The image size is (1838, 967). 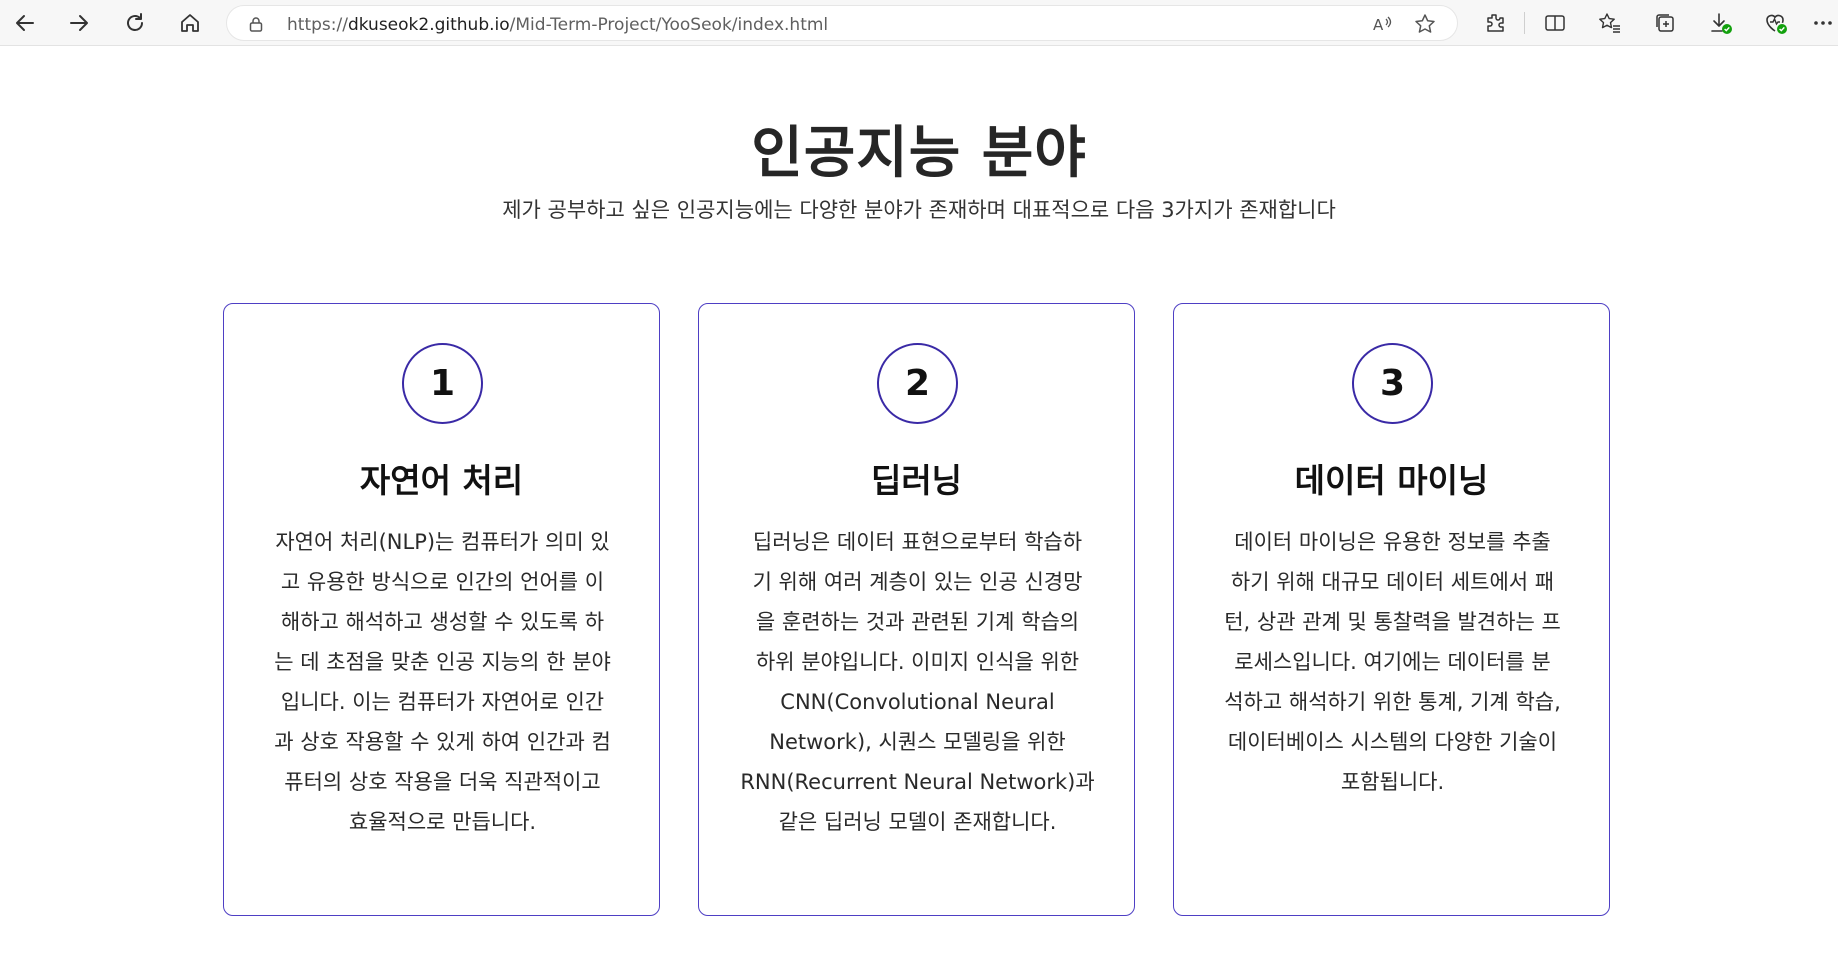 I want to click on card-title: 자연어 처리, so click(x=441, y=480).